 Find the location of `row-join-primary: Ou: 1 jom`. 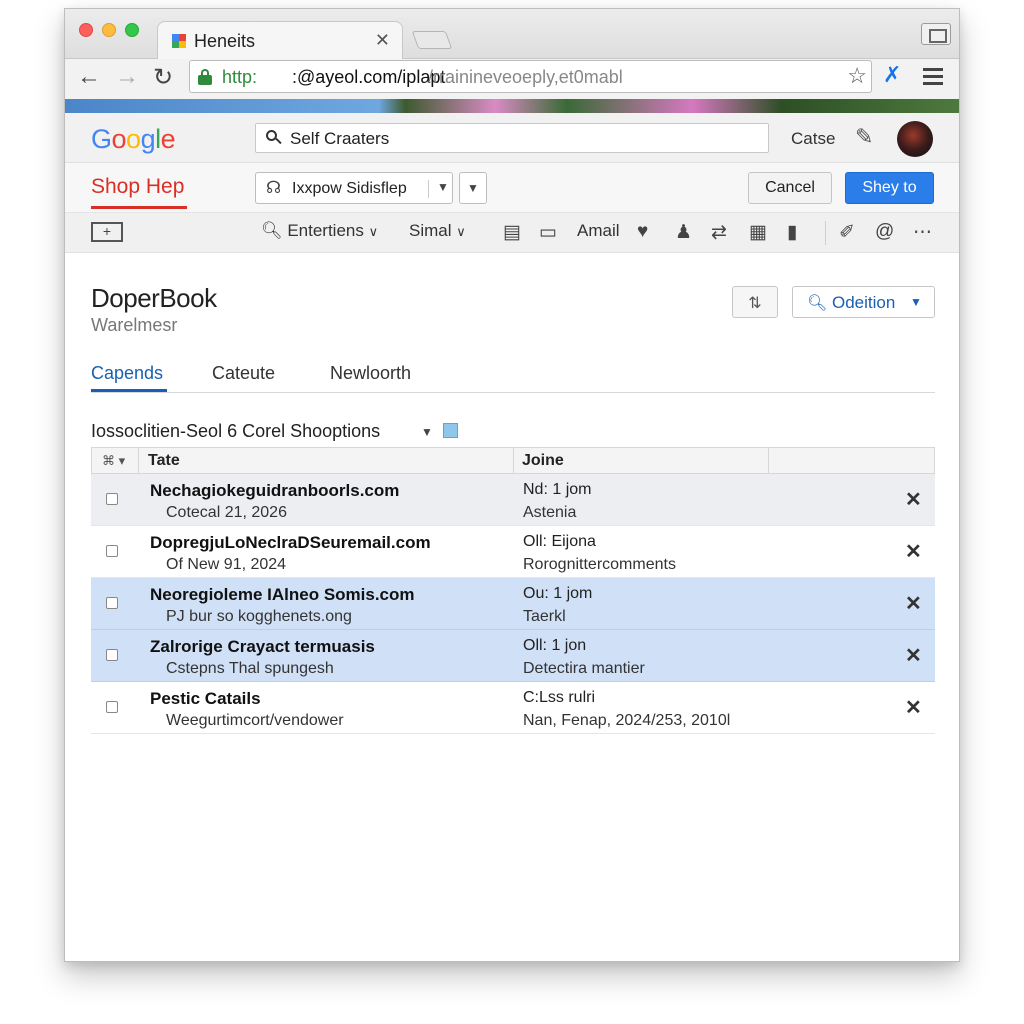

row-join-primary: Ou: 1 jom is located at coordinates (558, 593).